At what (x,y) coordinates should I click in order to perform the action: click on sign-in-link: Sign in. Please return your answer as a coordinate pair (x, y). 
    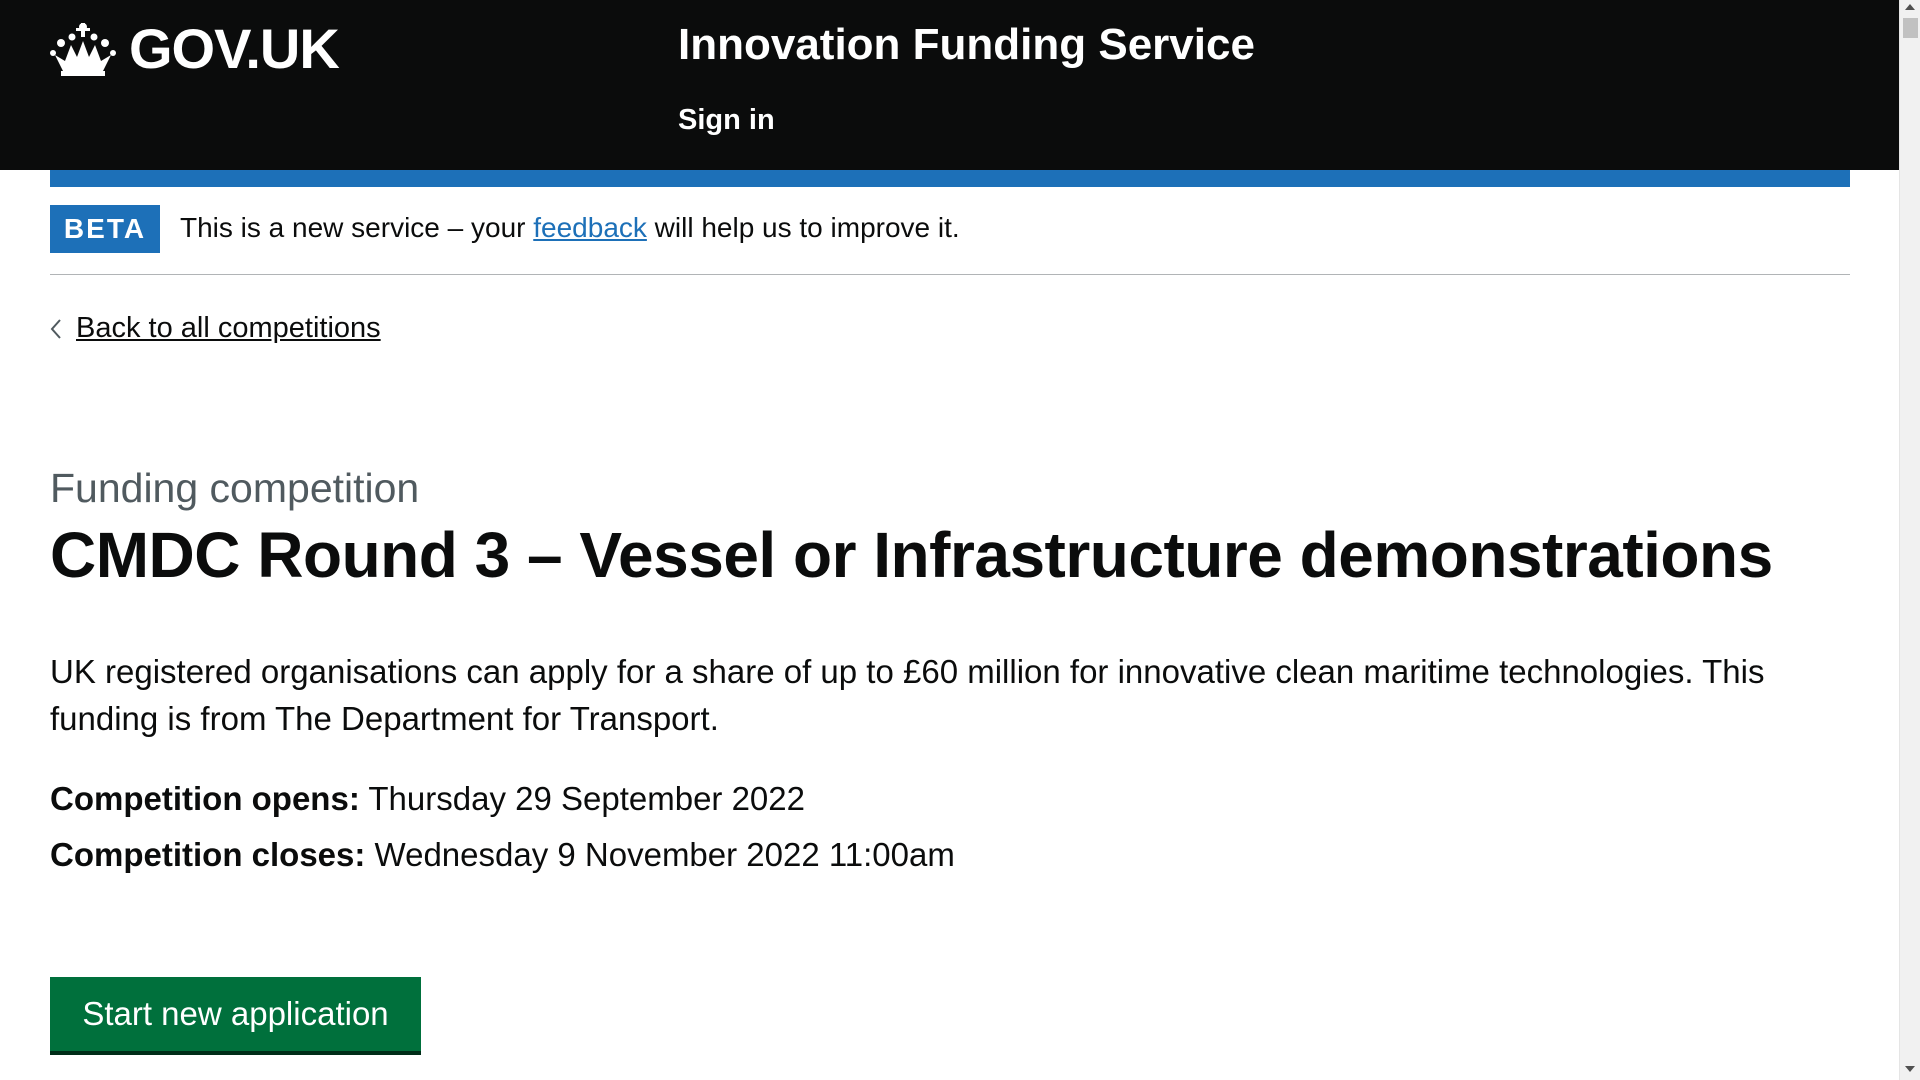
    Looking at the image, I should click on (726, 120).